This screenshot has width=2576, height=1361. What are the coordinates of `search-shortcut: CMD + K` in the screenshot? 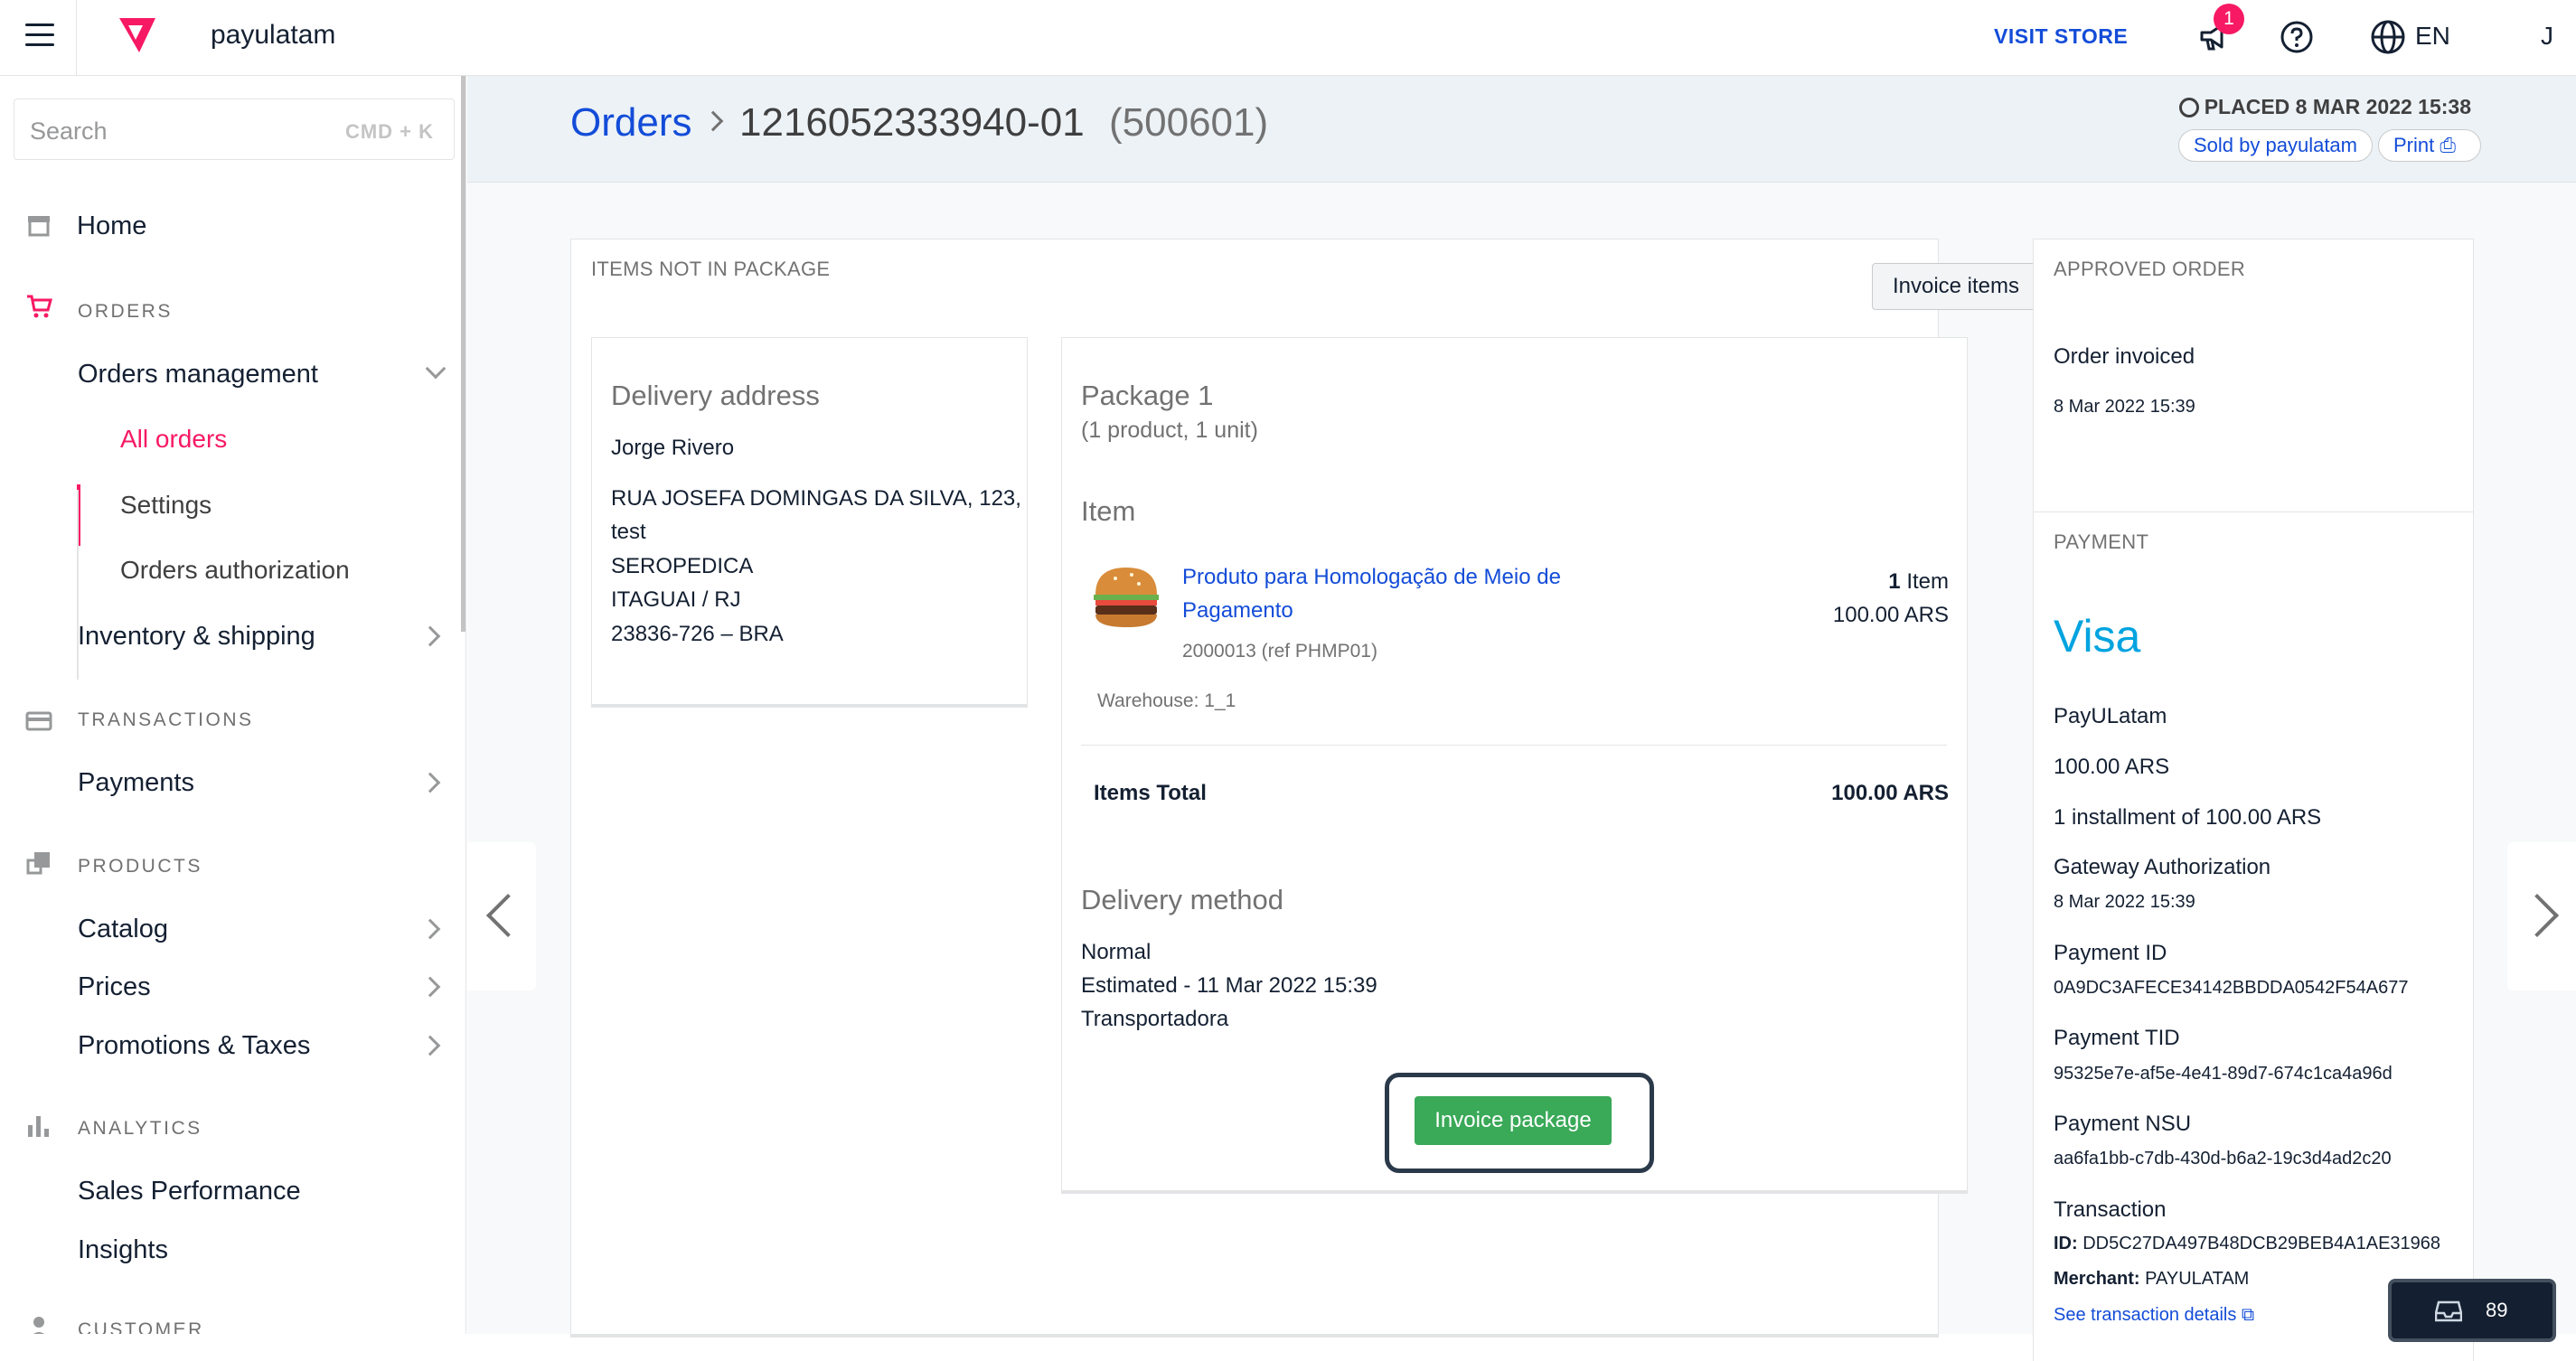 It's located at (389, 131).